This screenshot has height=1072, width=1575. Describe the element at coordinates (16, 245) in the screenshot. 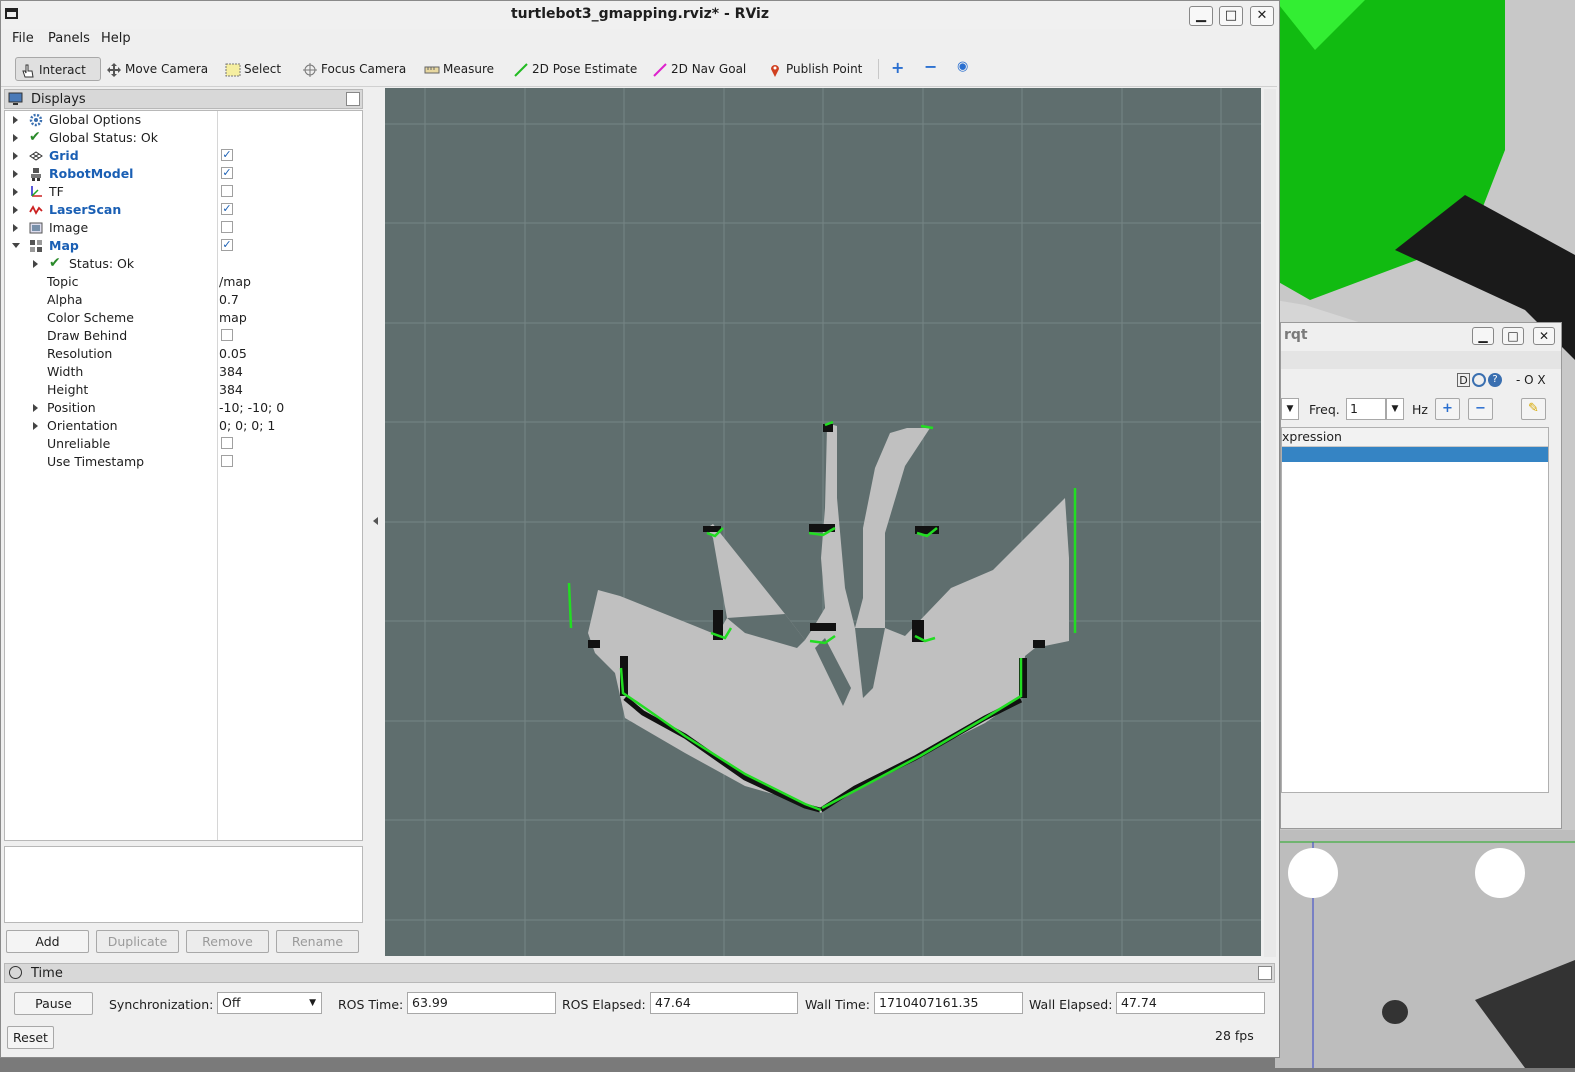

I see `collapse-arrow-icon` at that location.